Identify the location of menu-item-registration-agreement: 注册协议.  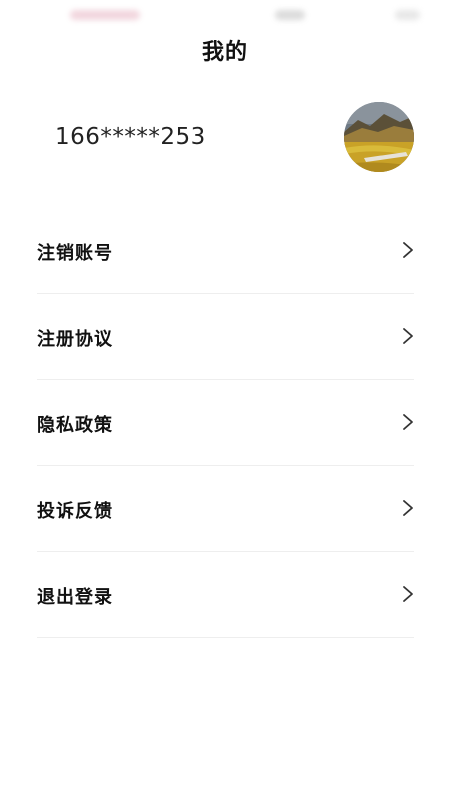
(225, 337).